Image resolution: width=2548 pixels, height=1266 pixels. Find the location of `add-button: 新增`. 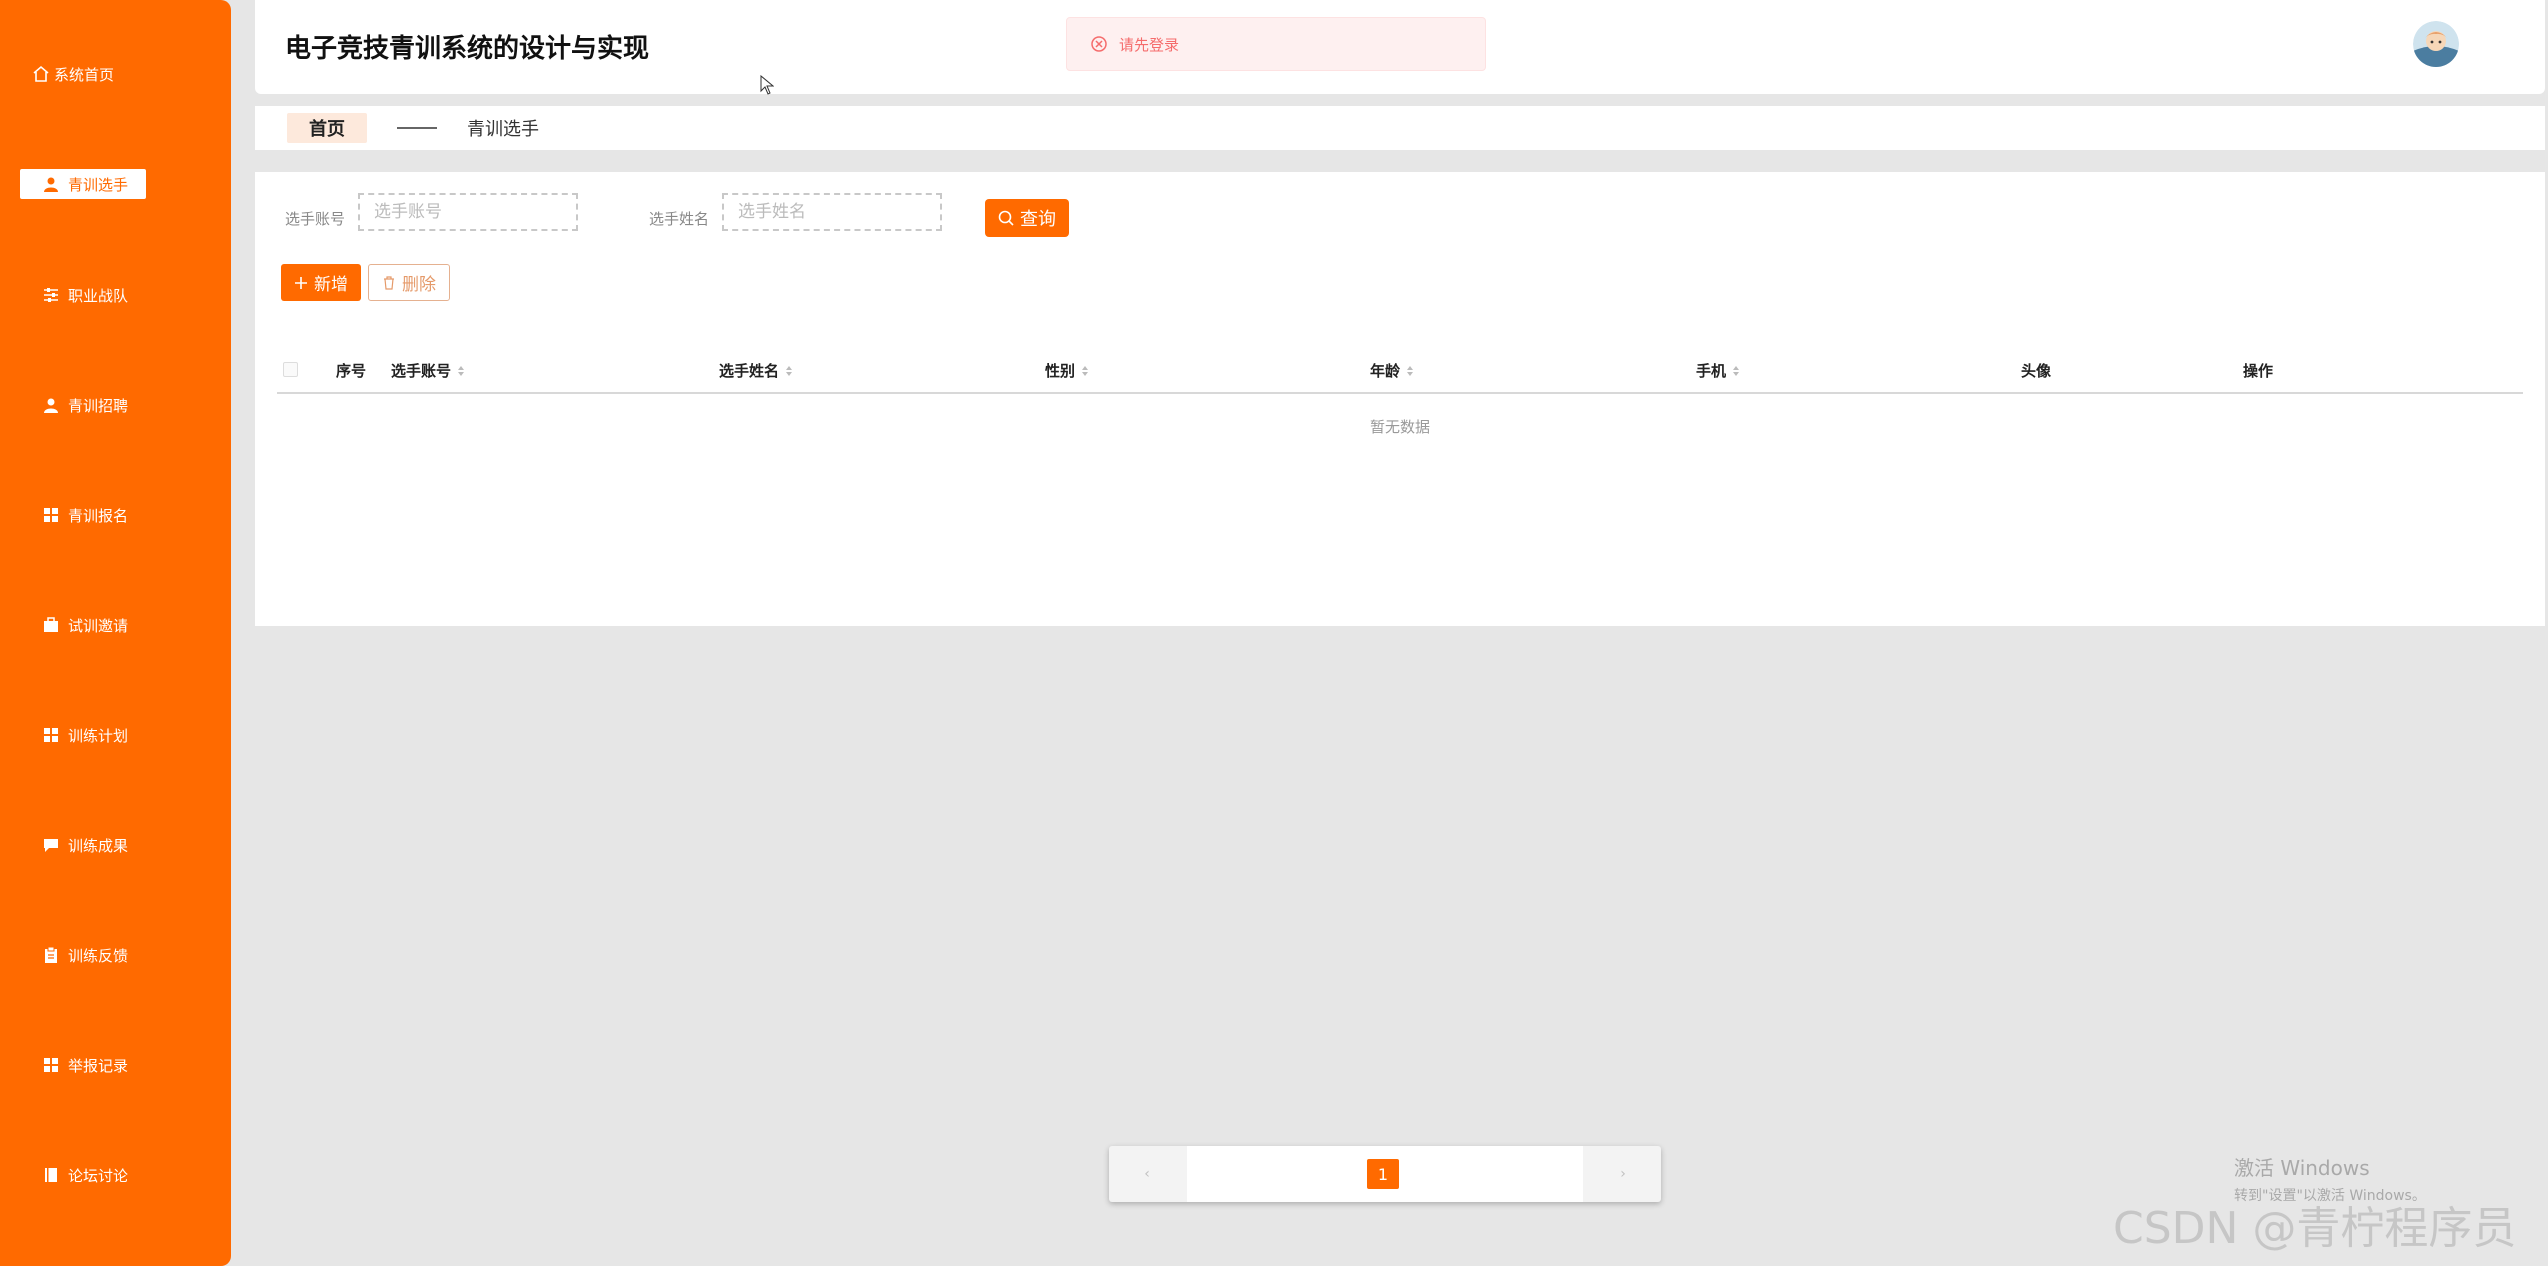

add-button: 新增 is located at coordinates (321, 282).